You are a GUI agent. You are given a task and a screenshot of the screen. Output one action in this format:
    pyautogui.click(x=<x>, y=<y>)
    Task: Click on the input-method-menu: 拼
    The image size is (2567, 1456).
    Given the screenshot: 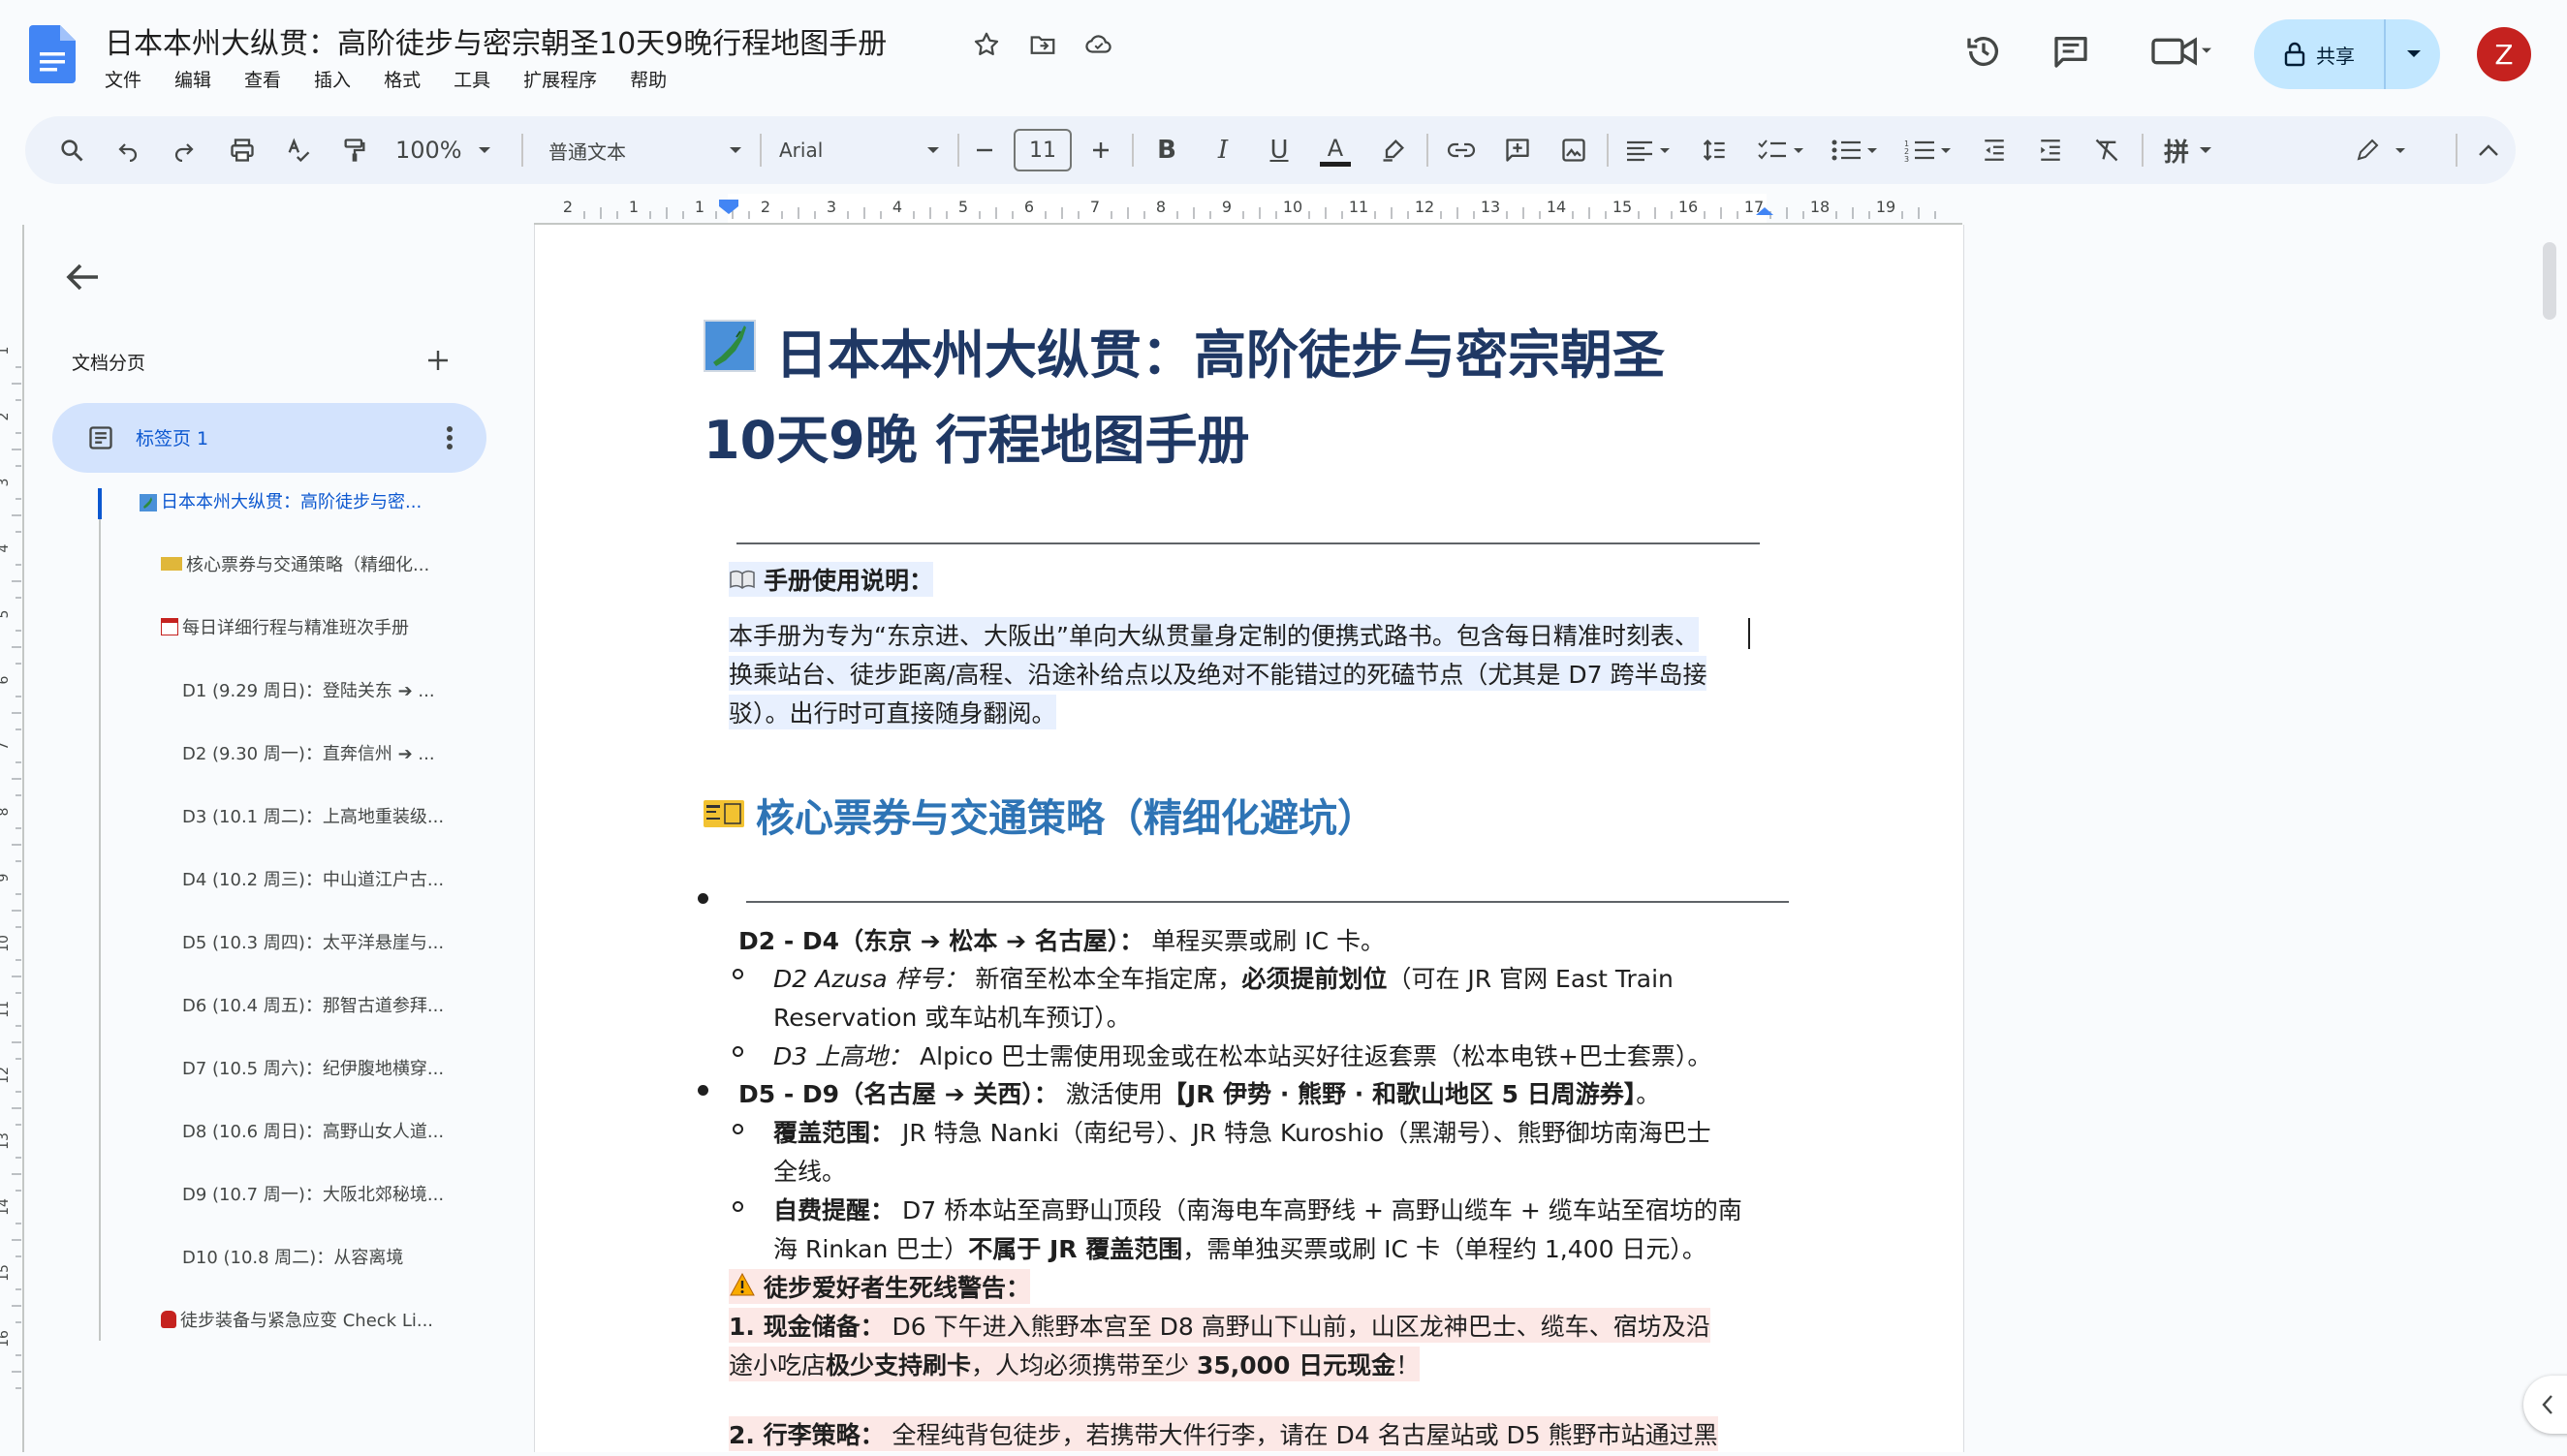 What is the action you would take?
    pyautogui.click(x=2188, y=150)
    